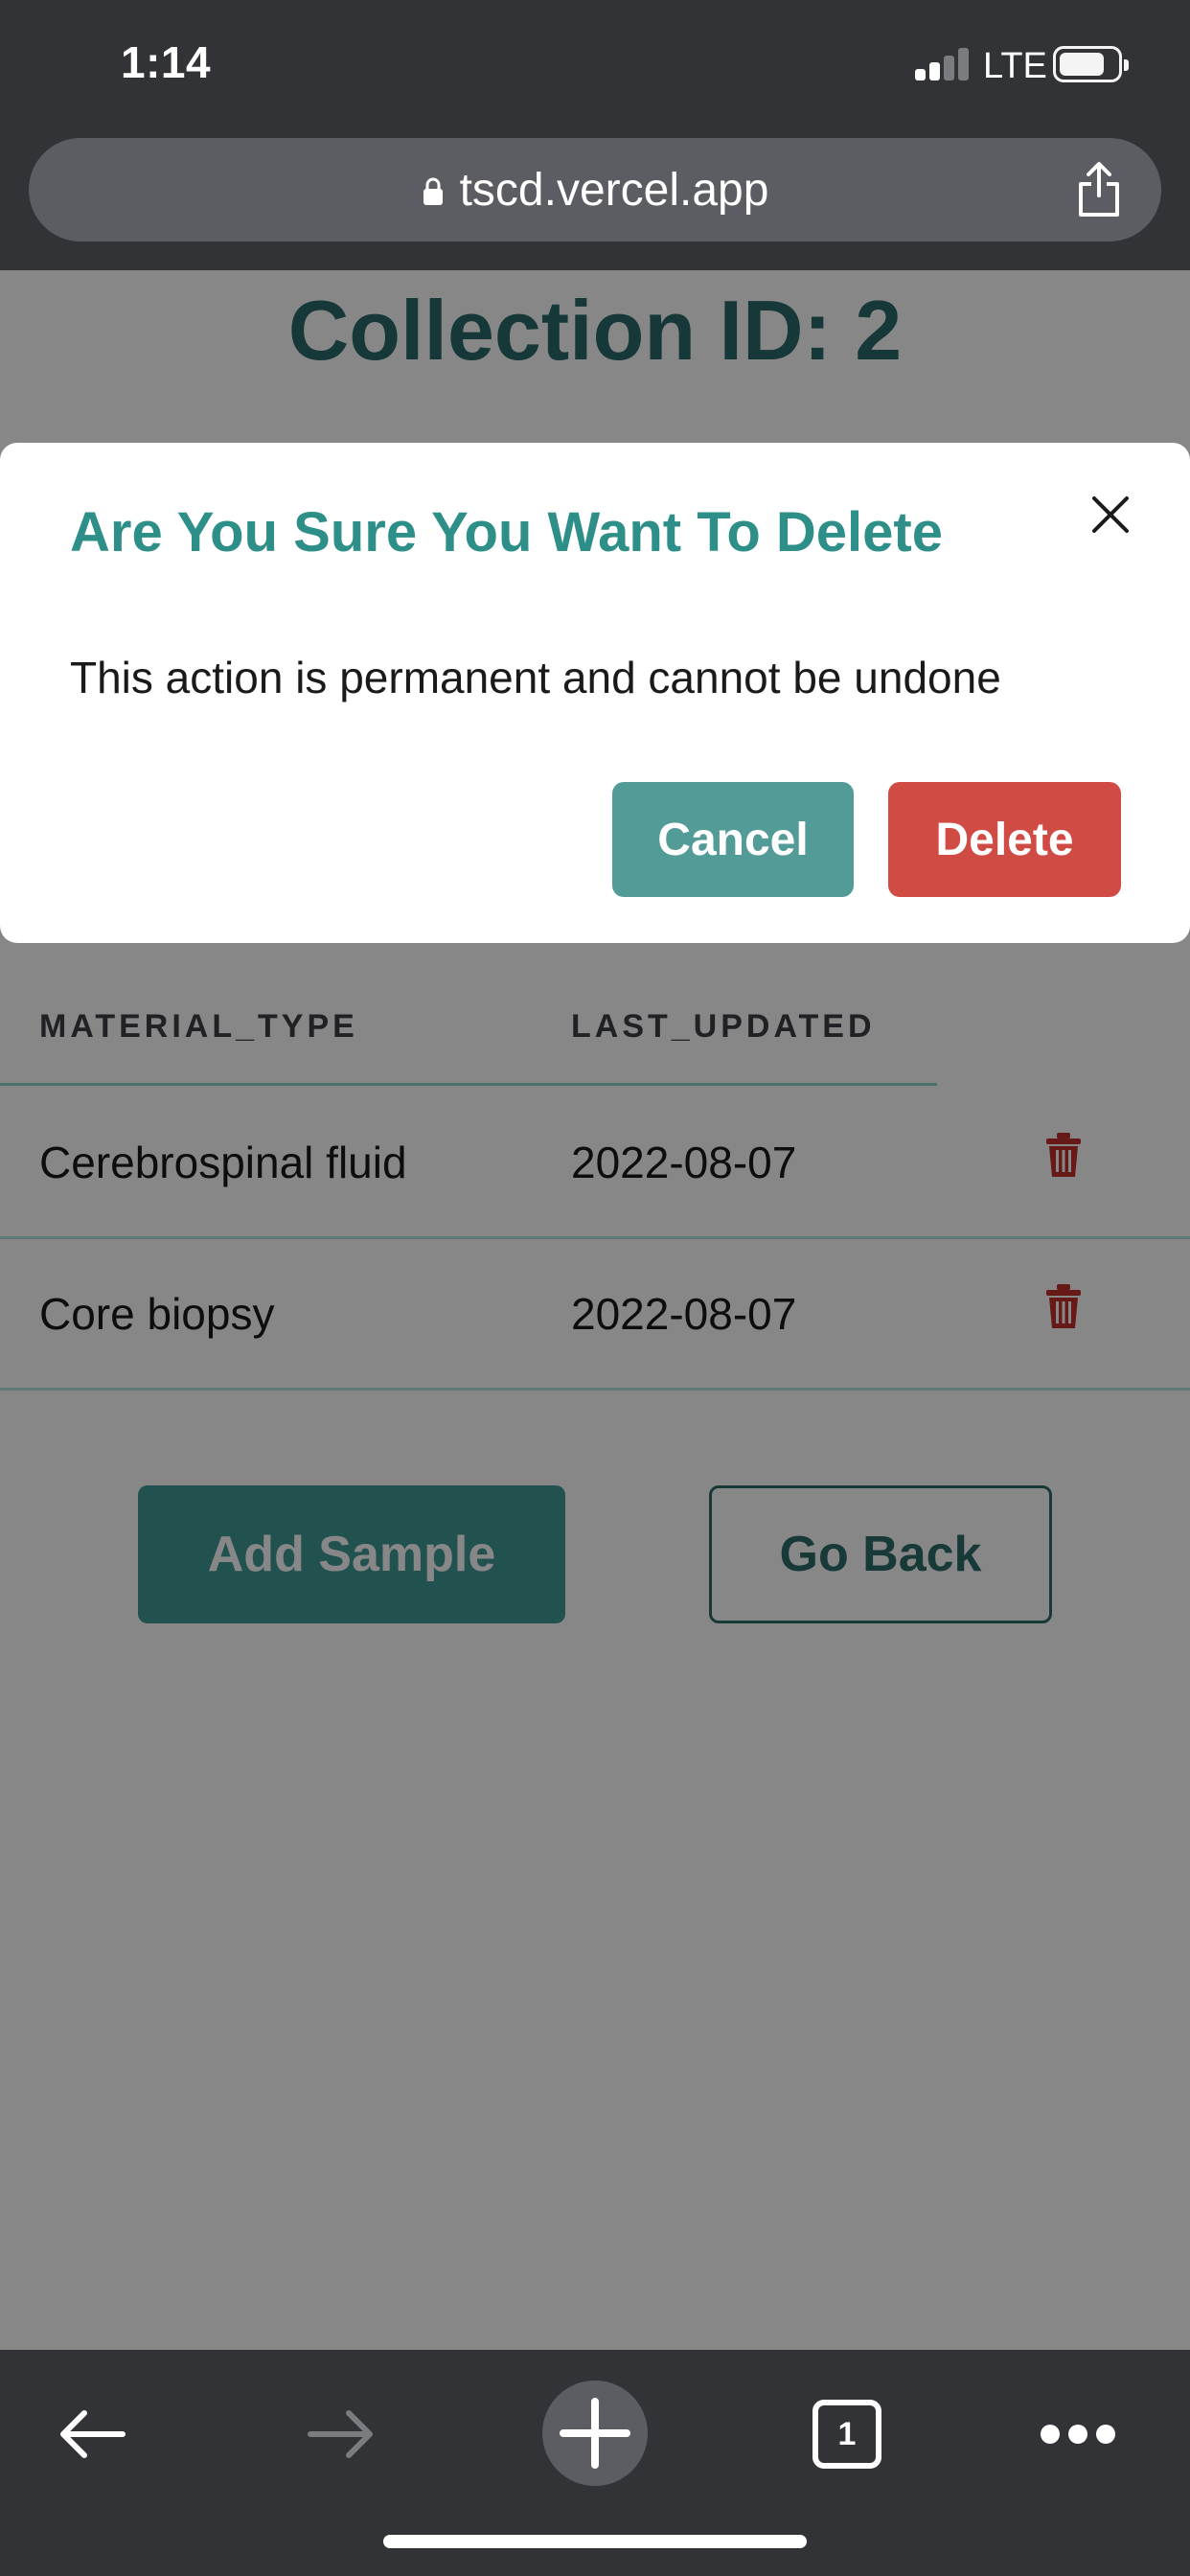 This screenshot has width=1190, height=2576. What do you see at coordinates (1005, 839) in the screenshot?
I see `delete-button: Delete` at bounding box center [1005, 839].